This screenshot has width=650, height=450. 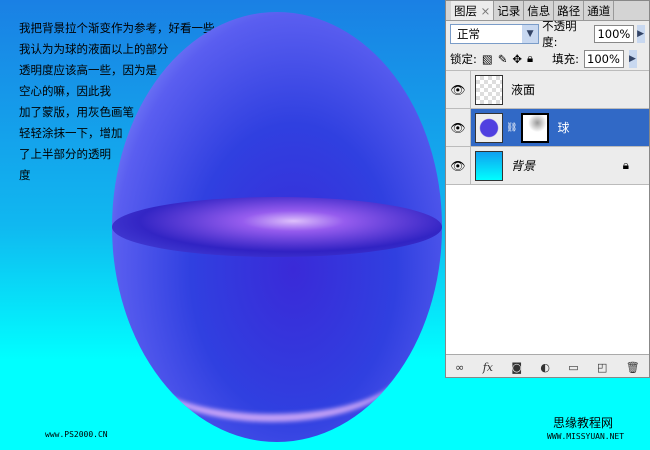 I want to click on opacity-label: 不透明度:, so click(x=559, y=34).